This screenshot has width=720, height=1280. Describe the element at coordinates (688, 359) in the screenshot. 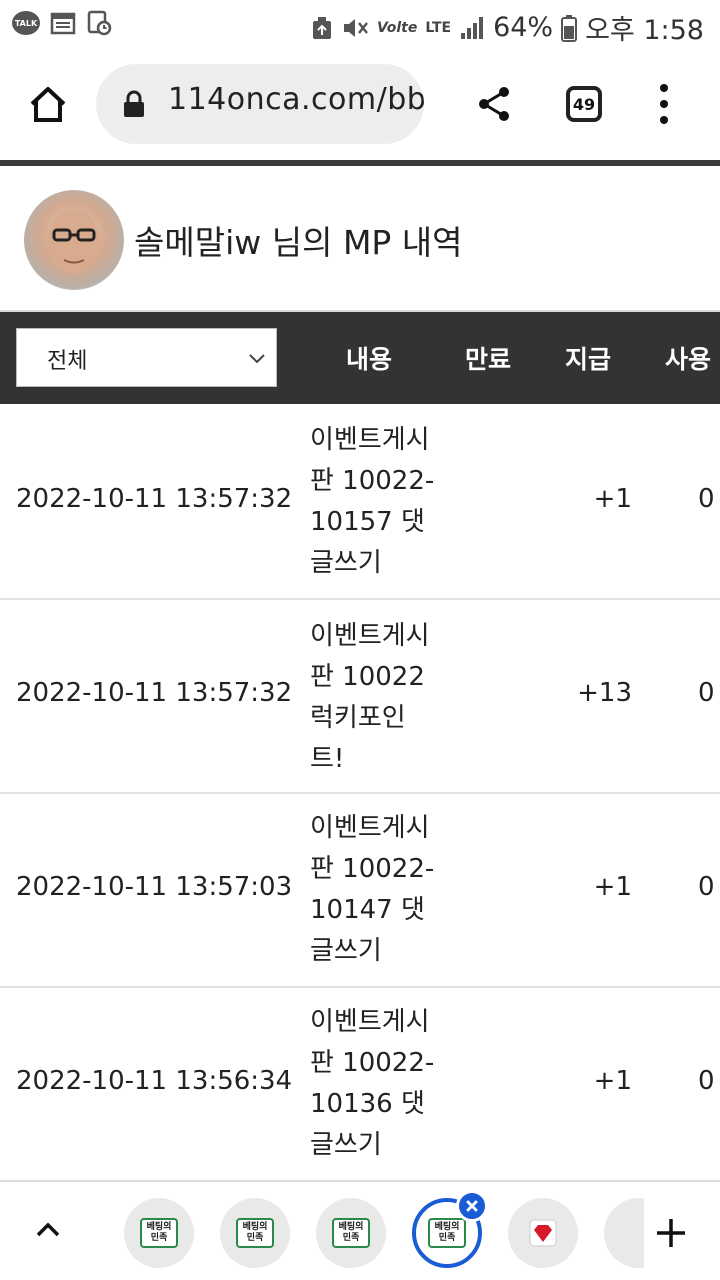

I see `column-header-use: 사용` at that location.